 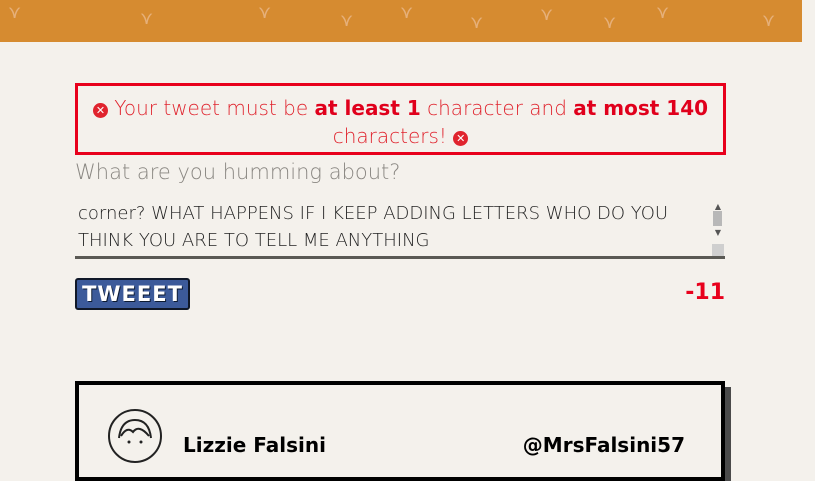 What do you see at coordinates (497, 108) in the screenshot?
I see `error-text-2: character and` at bounding box center [497, 108].